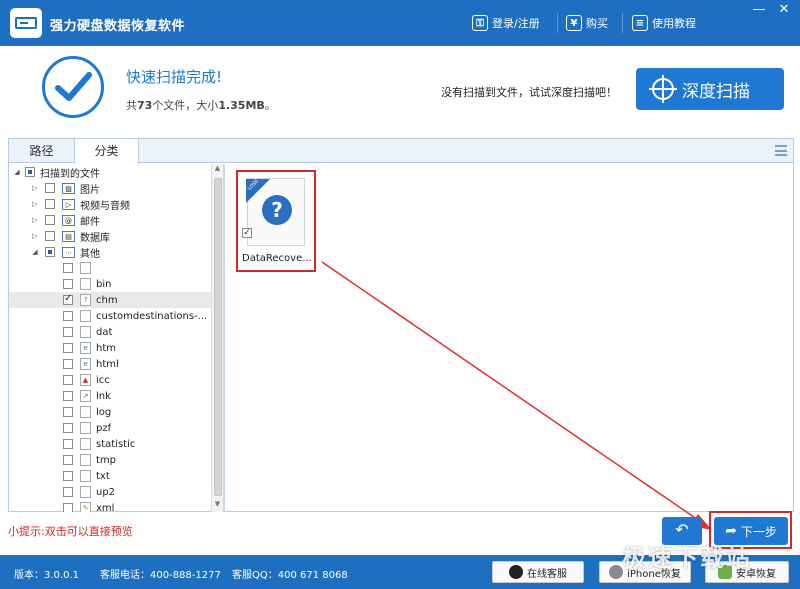 This screenshot has width=800, height=589. I want to click on view-menu-icon, so click(781, 150).